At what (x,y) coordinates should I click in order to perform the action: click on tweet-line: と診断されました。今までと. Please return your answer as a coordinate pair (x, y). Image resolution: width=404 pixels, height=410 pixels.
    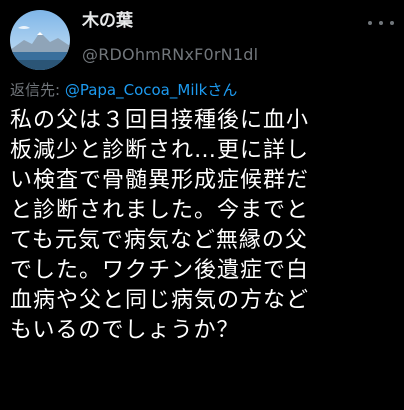
    Looking at the image, I should click on (160, 210).